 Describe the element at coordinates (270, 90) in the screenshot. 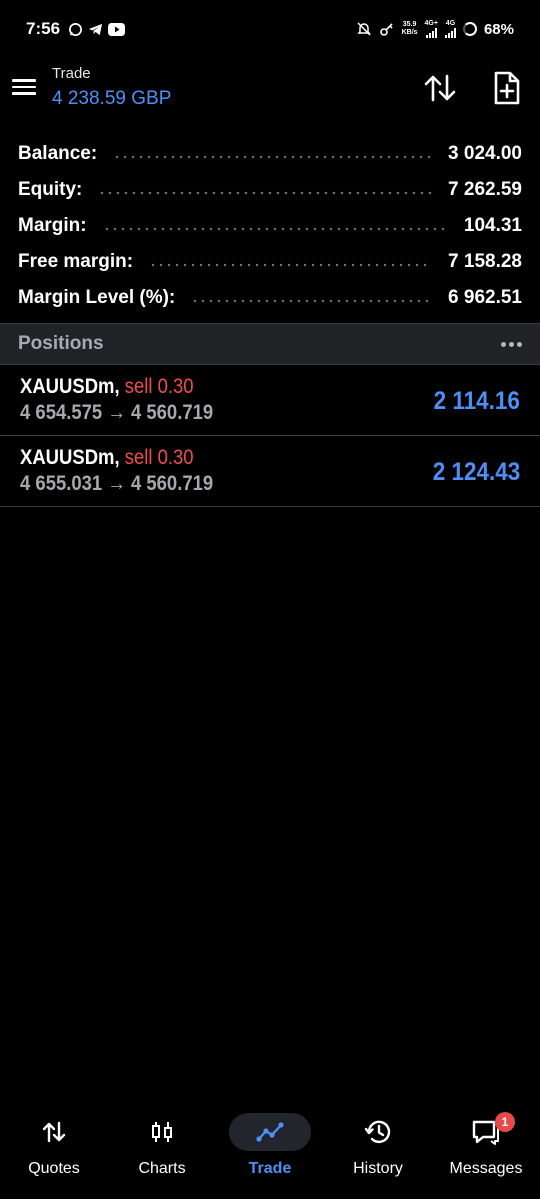

I see `app-header: Trade 4 238.59 GBP` at that location.